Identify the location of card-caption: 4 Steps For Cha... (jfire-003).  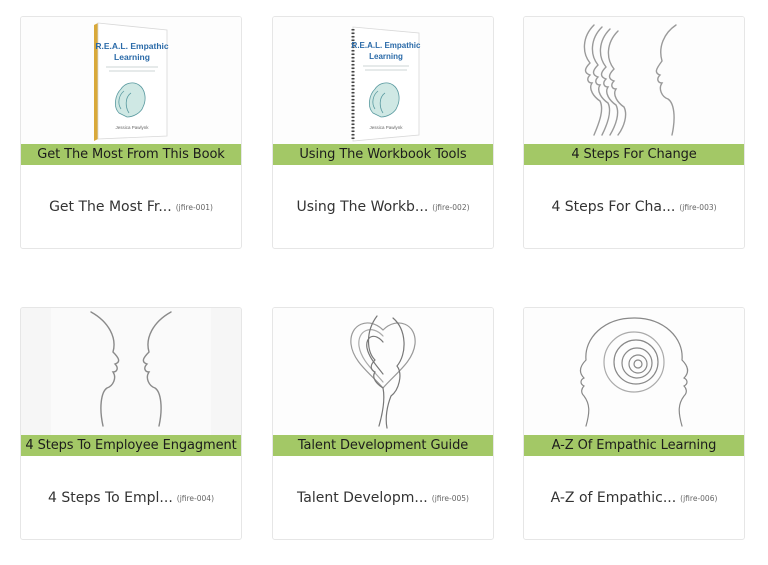
(634, 206).